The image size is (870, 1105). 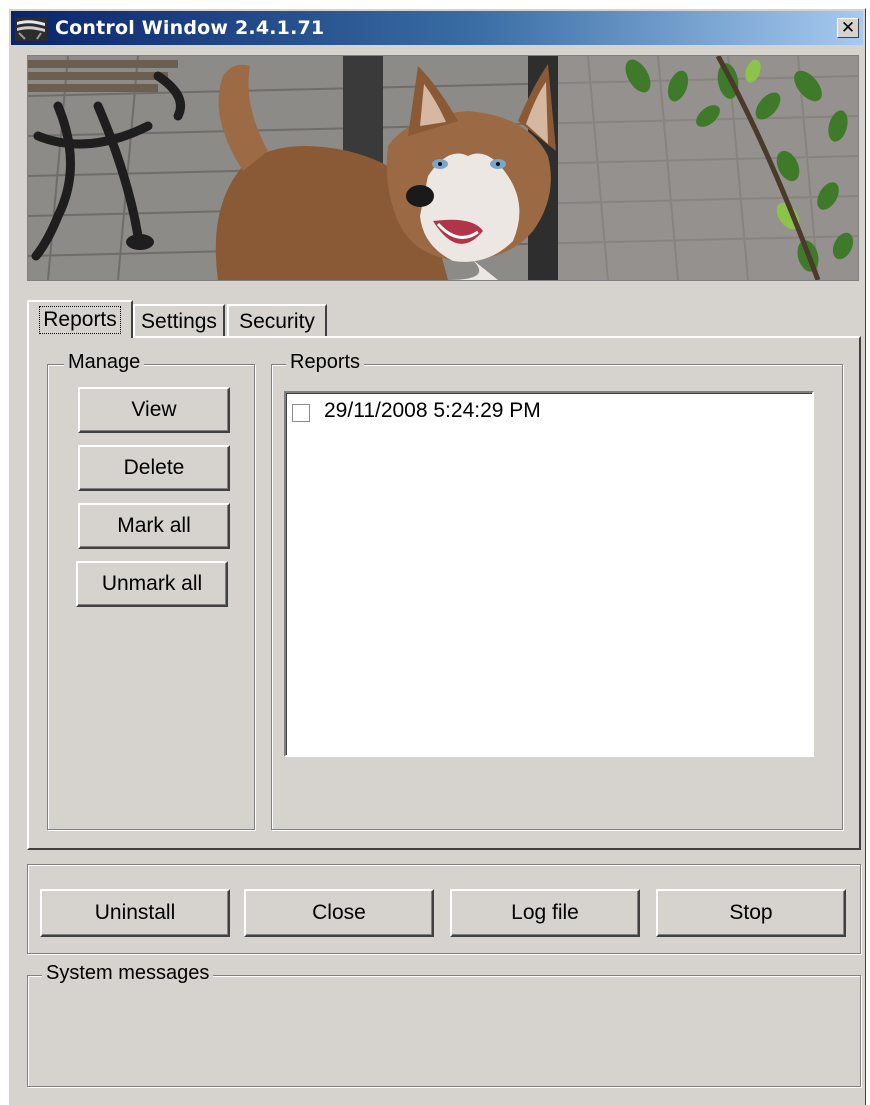 I want to click on view-button: View, so click(x=154, y=410).